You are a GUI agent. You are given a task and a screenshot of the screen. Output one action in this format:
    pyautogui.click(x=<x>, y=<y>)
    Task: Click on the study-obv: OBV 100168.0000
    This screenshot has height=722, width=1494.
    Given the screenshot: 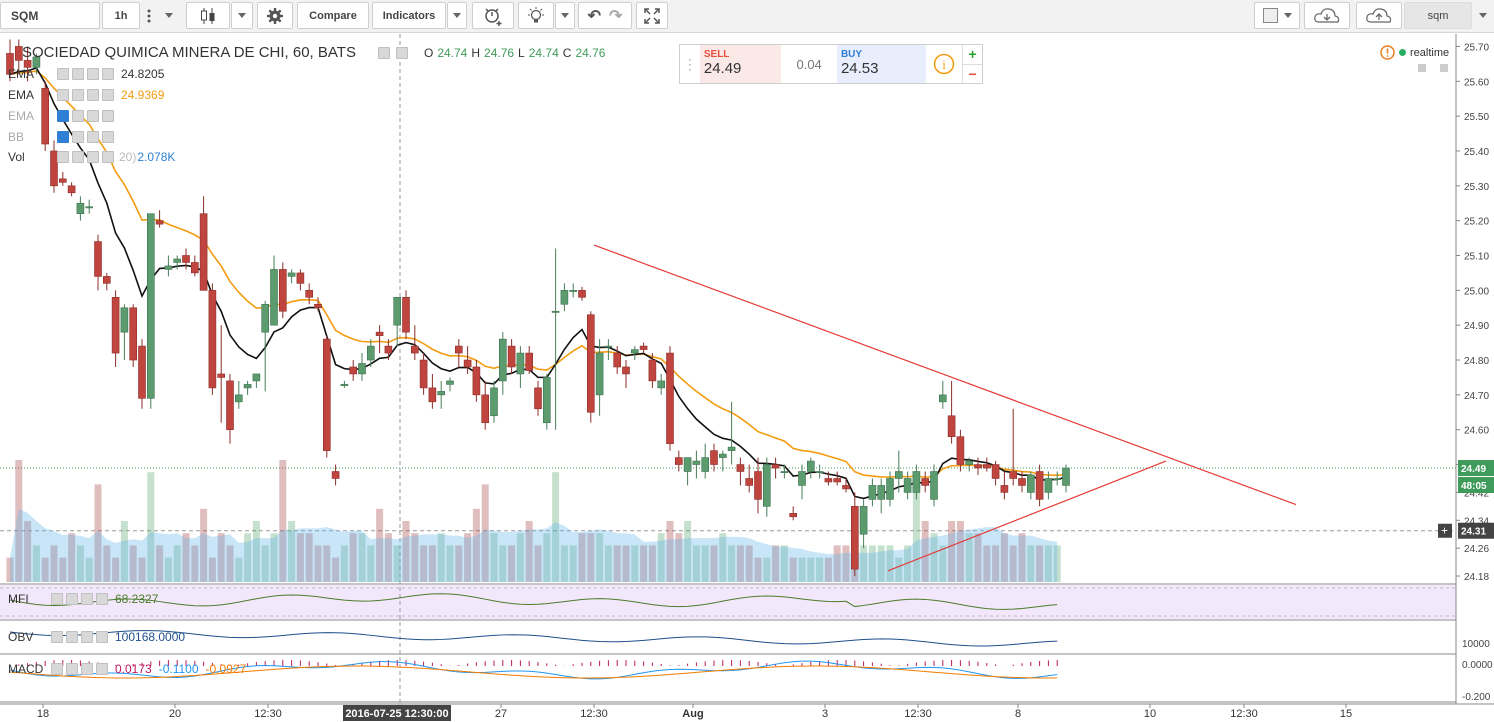 What is the action you would take?
    pyautogui.click(x=96, y=637)
    